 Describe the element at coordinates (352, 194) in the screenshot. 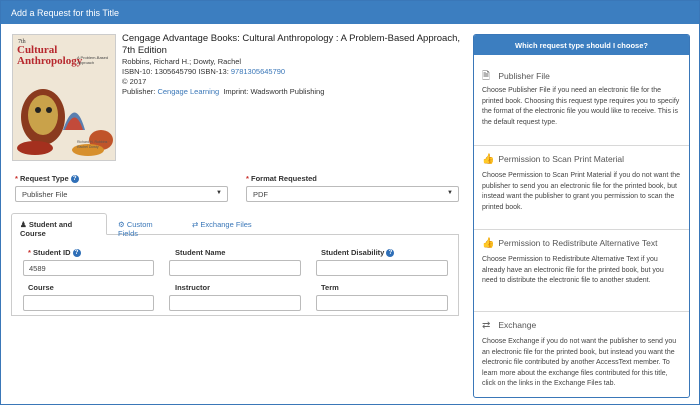

I see `format-requested-select: PDF ▼` at that location.